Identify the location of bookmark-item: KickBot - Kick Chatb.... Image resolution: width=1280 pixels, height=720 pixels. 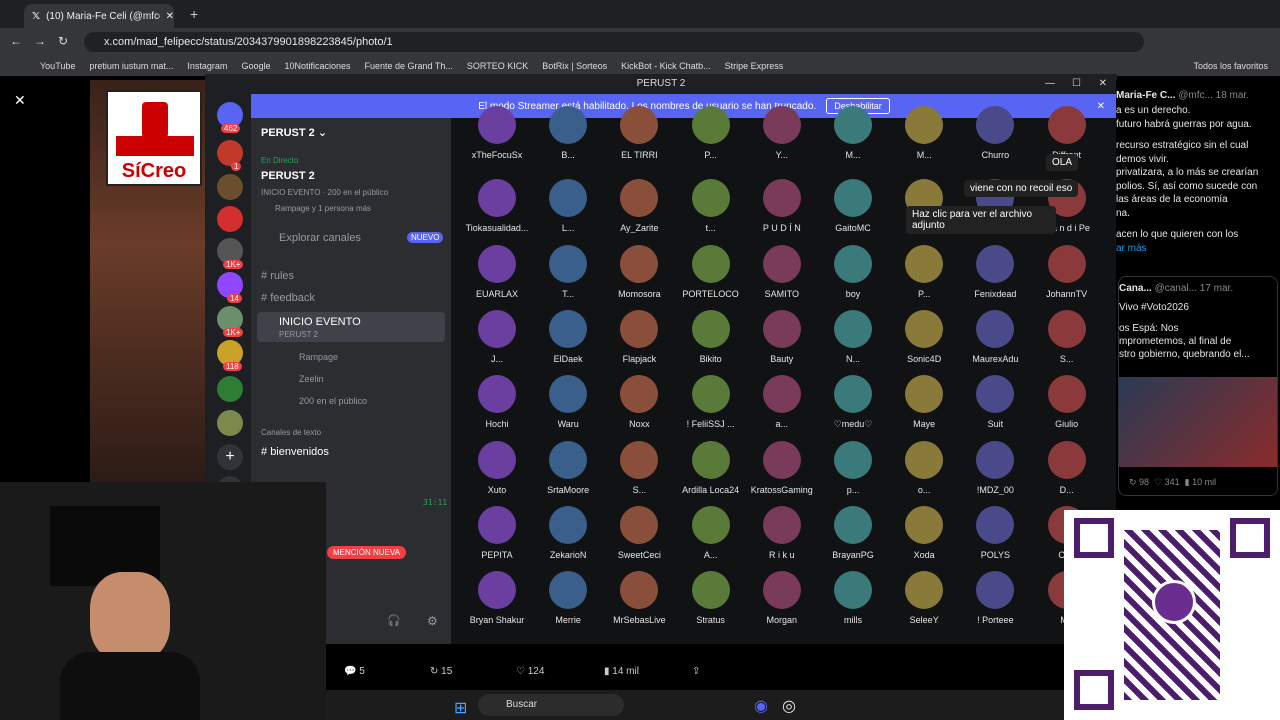
(666, 66).